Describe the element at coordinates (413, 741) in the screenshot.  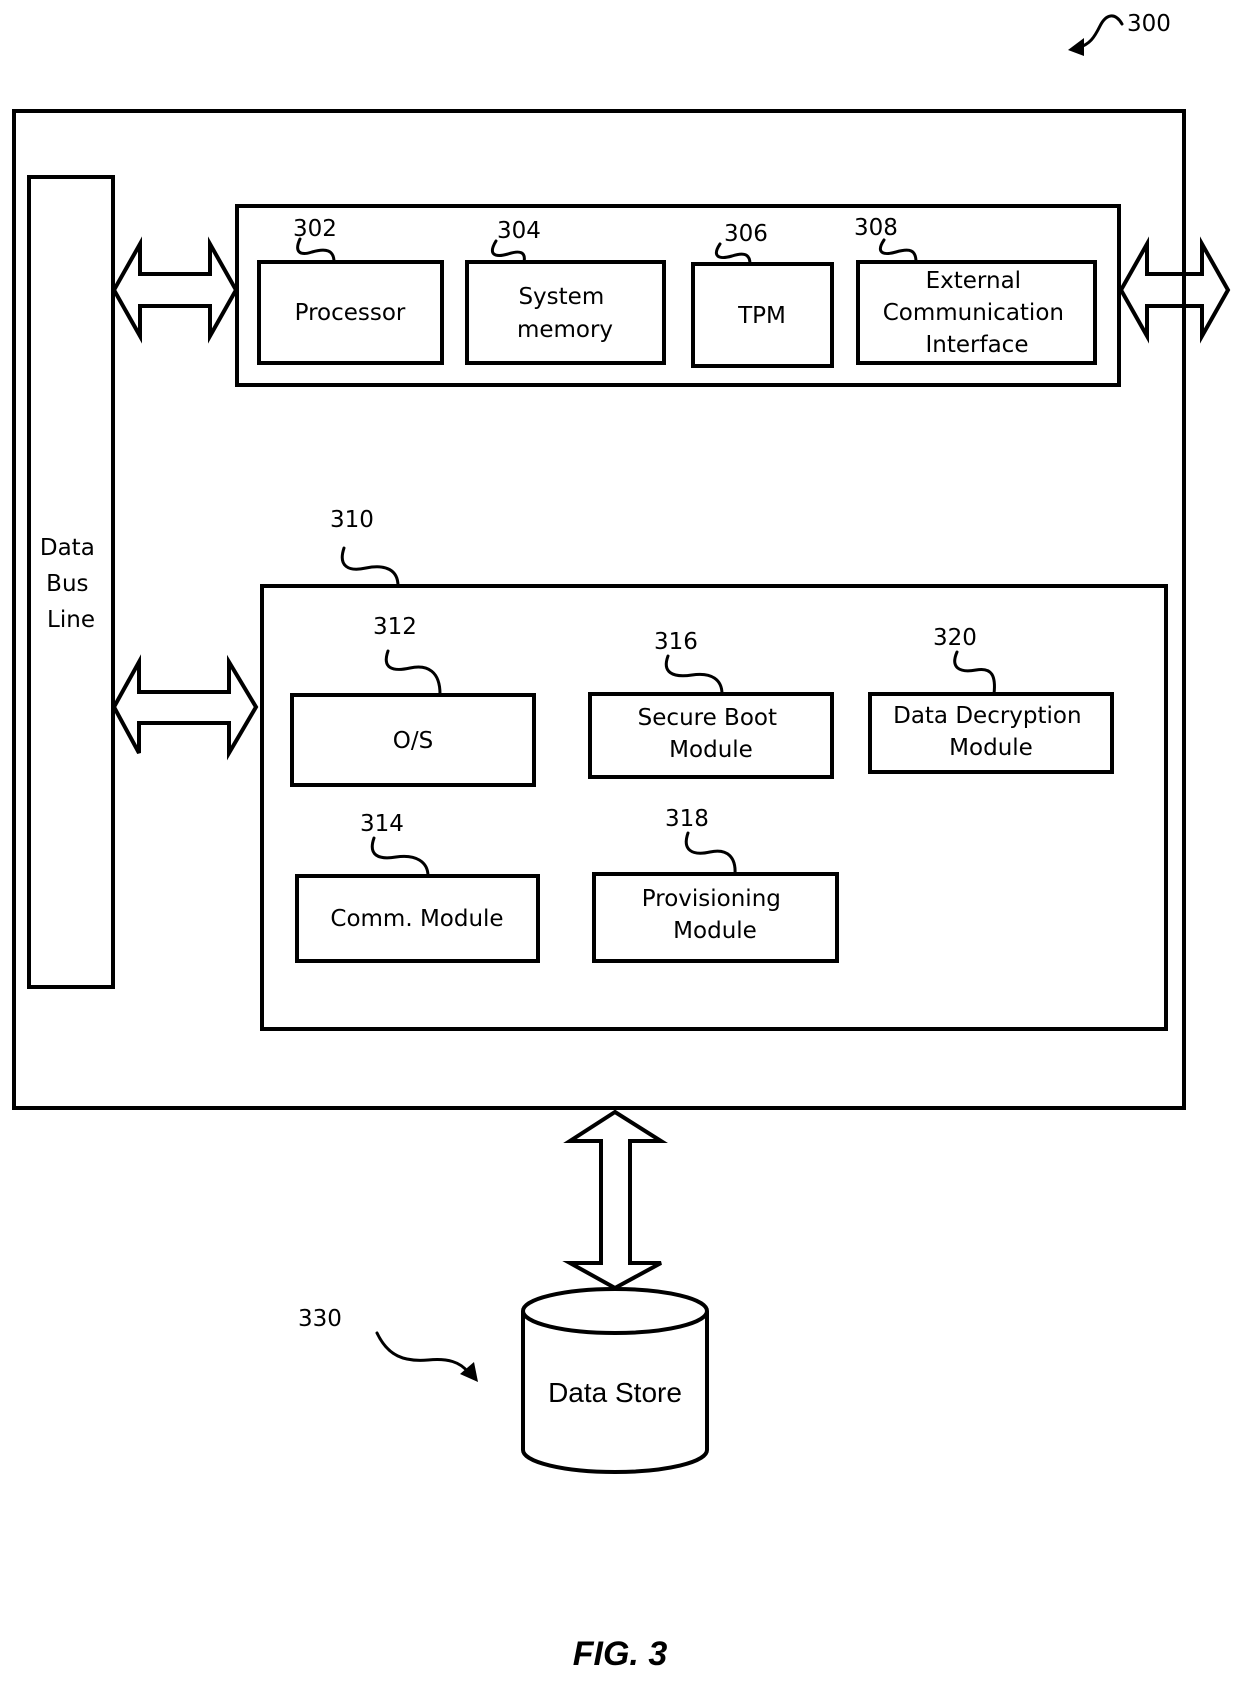
I see `os-label: O/S` at that location.